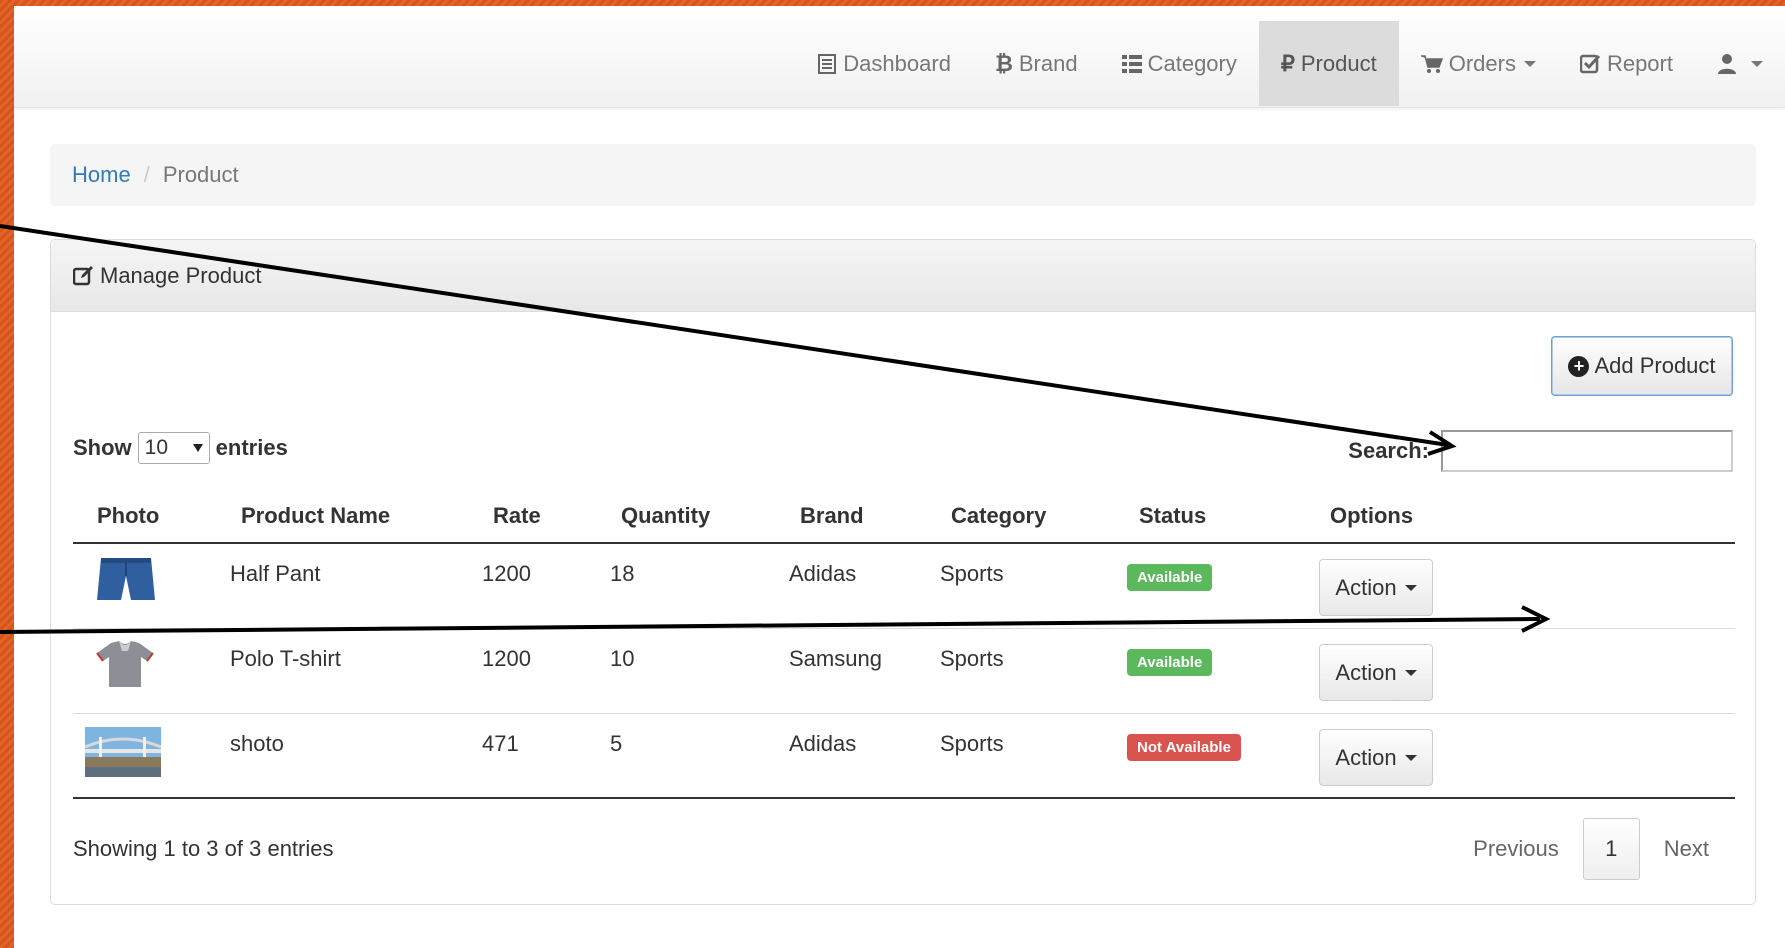  I want to click on nav-item-orders: Orders, so click(1478, 63).